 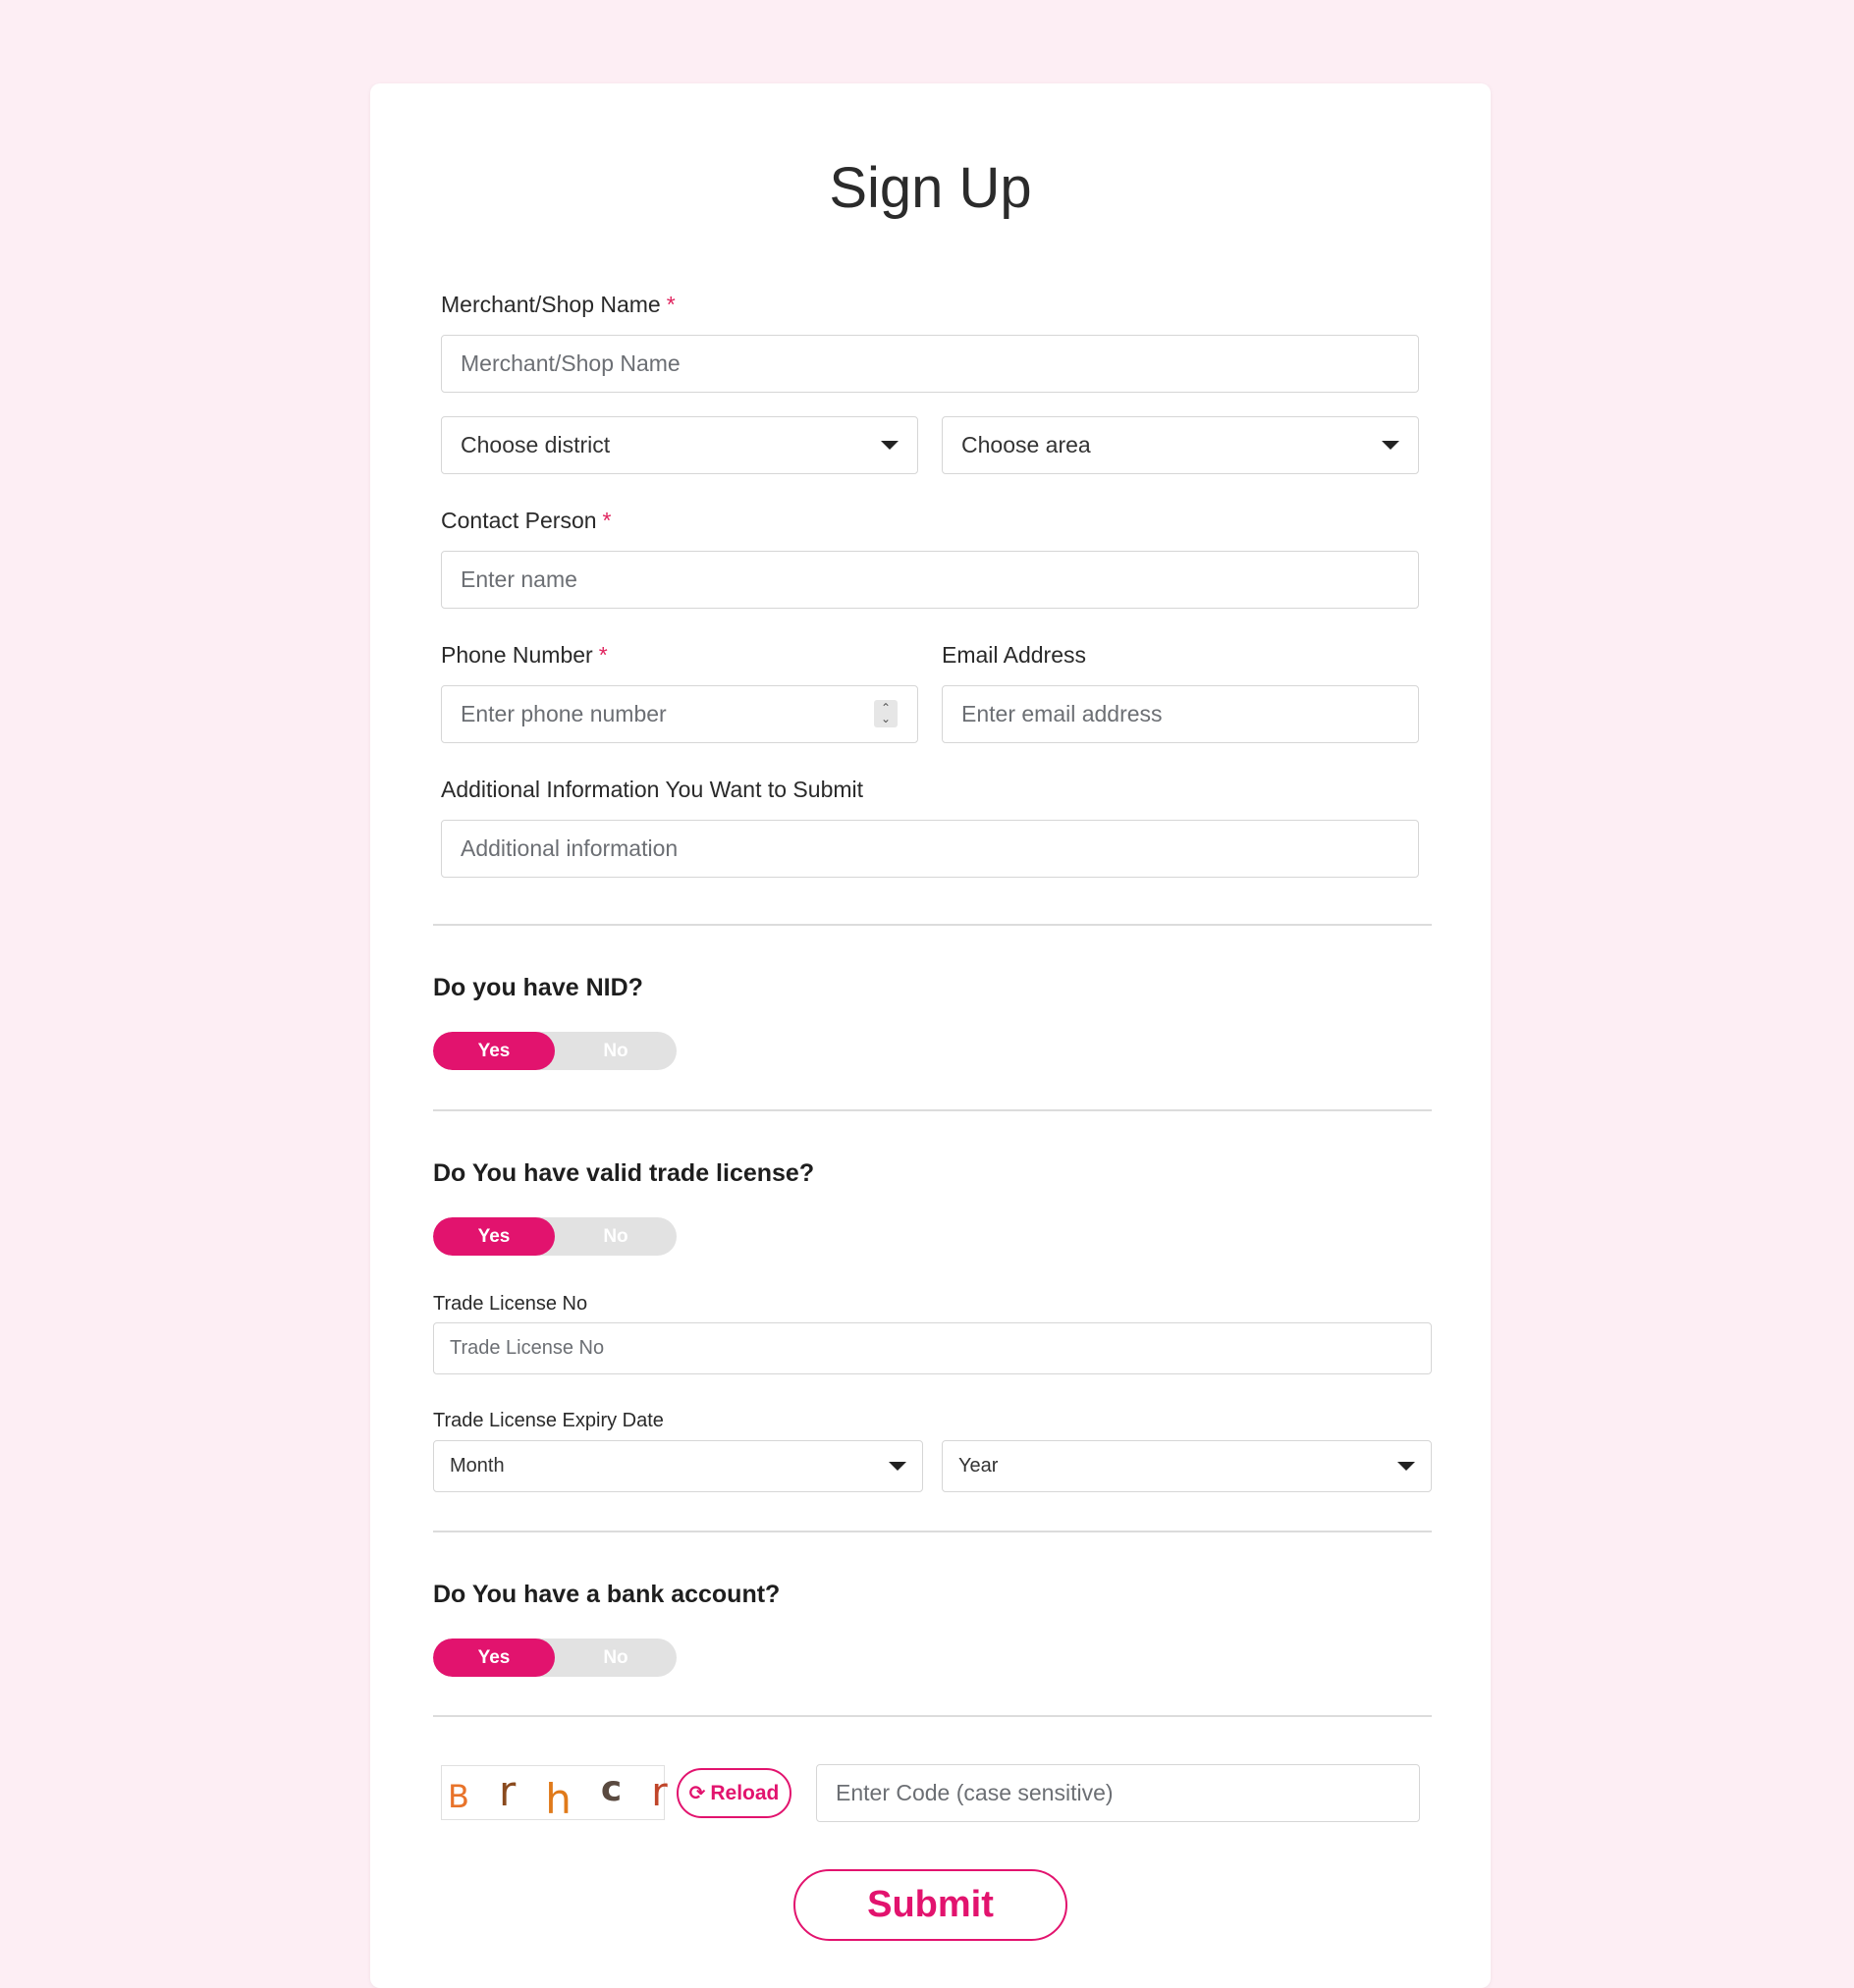 I want to click on submit-button: Submit, so click(x=930, y=1905).